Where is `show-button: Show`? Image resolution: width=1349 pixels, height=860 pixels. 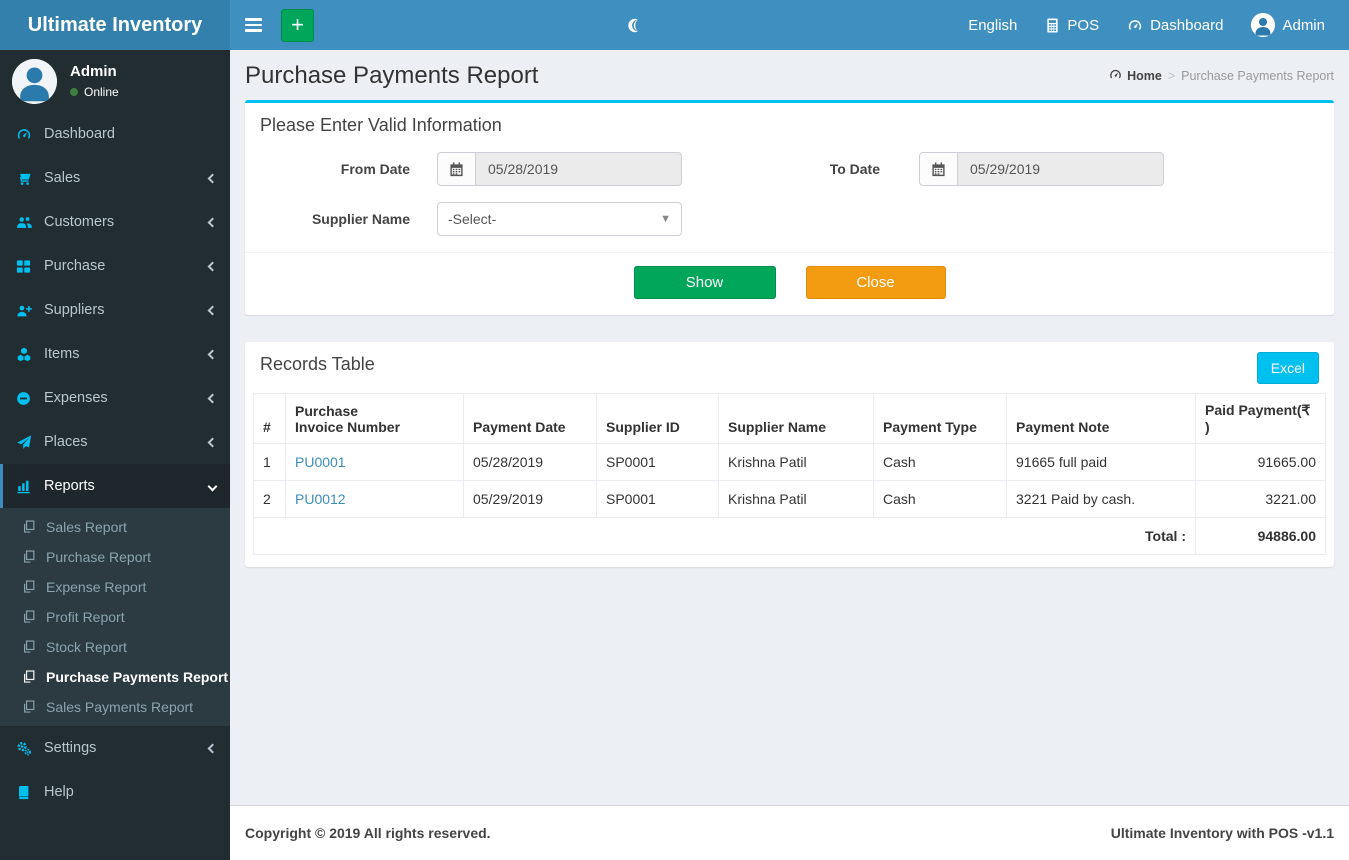 show-button: Show is located at coordinates (704, 282).